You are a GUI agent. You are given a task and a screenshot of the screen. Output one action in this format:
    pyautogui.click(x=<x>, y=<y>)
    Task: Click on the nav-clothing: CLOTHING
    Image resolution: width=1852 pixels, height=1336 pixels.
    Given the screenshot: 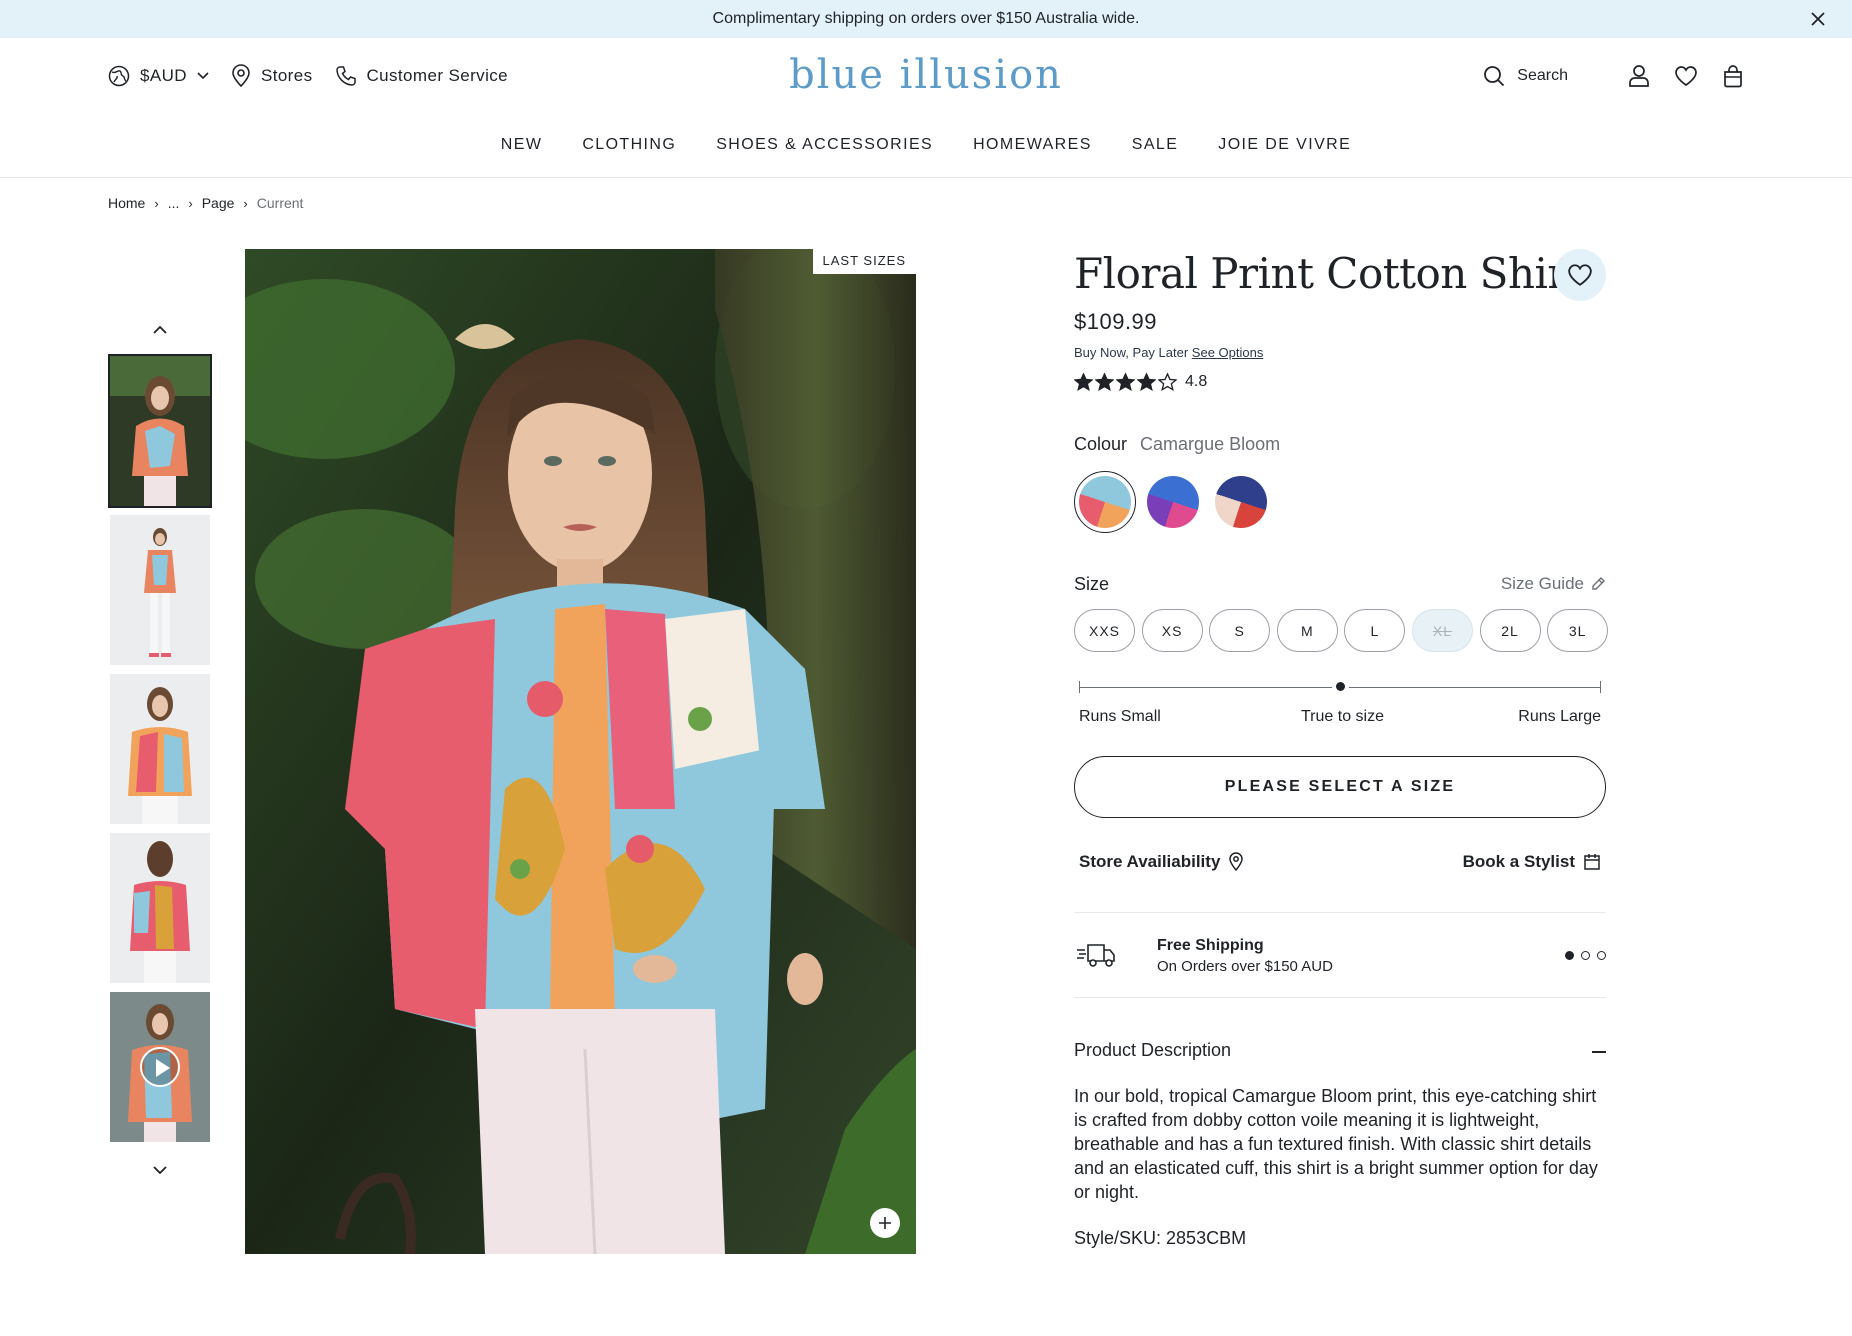 What is the action you would take?
    pyautogui.click(x=629, y=145)
    